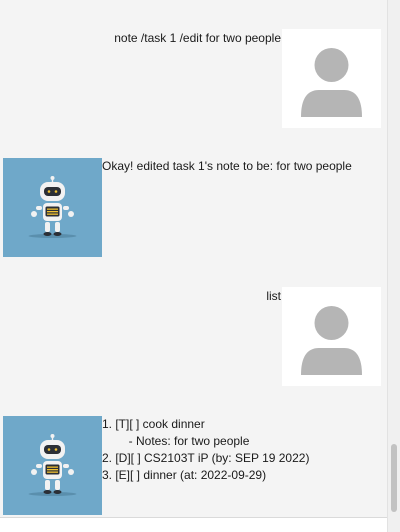 The image size is (400, 532). What do you see at coordinates (193, 524) in the screenshot?
I see `message-input-area` at bounding box center [193, 524].